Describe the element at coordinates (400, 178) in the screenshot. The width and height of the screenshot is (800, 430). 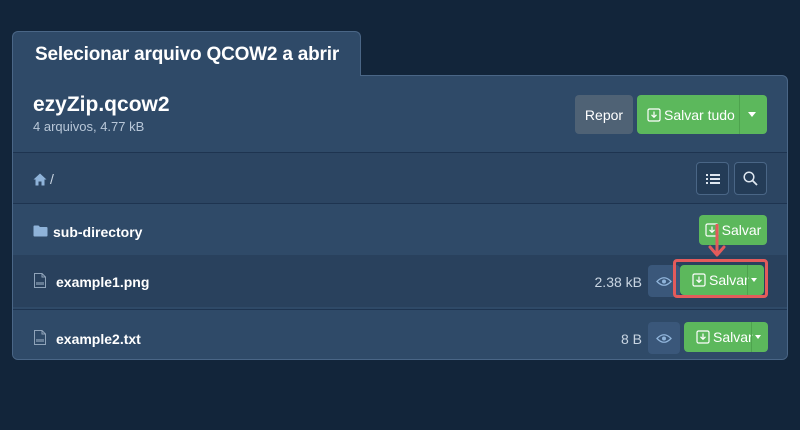
I see `breadcrumb: /` at that location.